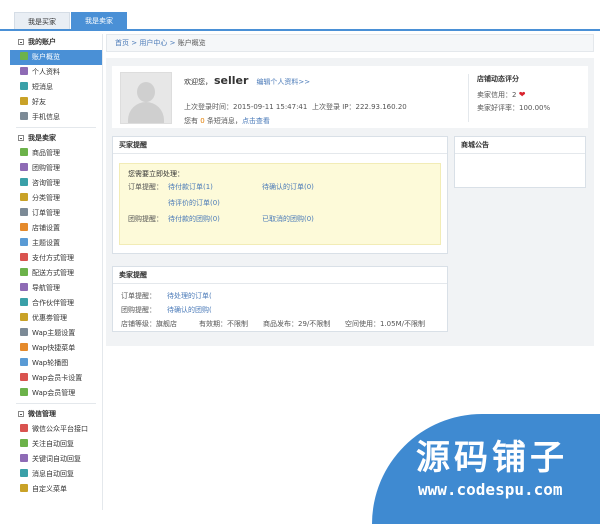 The width and height of the screenshot is (600, 524). I want to click on wap-theme-icon, so click(24, 332).